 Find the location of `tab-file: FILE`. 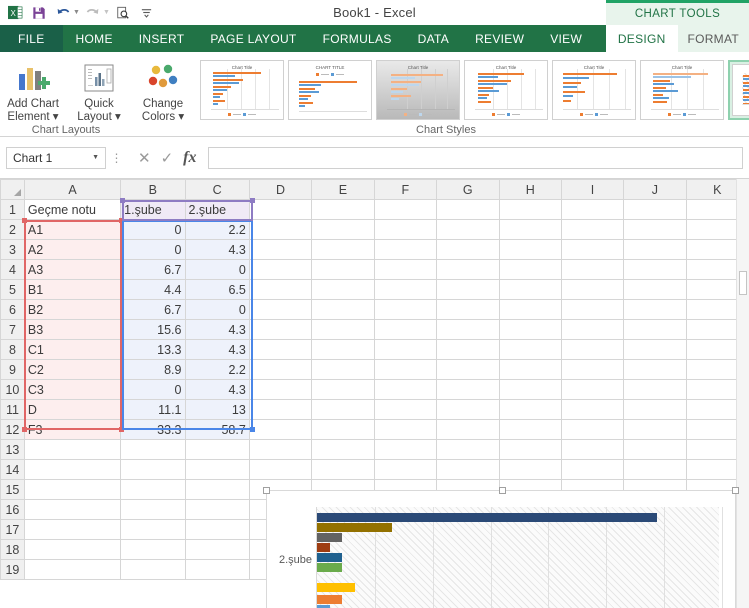

tab-file: FILE is located at coordinates (31, 38).